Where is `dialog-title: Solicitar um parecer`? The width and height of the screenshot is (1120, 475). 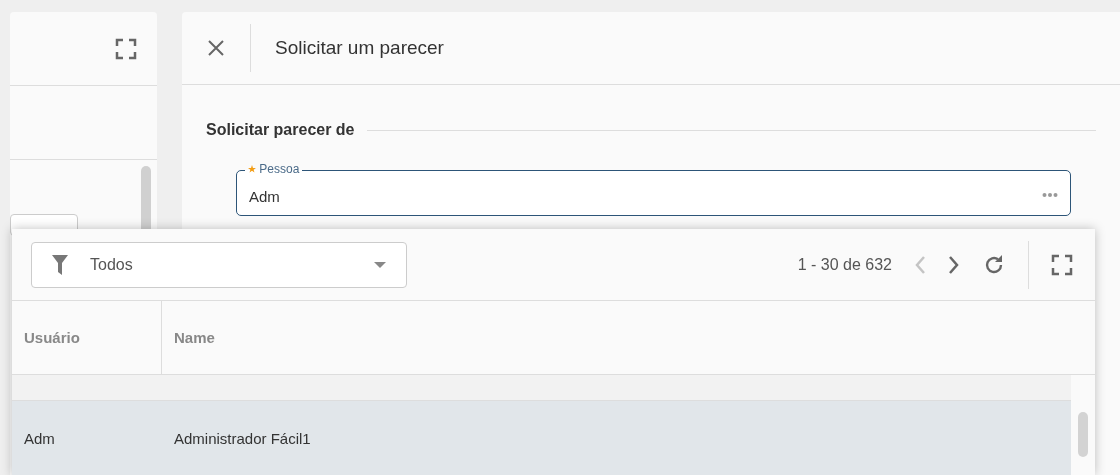
dialog-title: Solicitar um parecer is located at coordinates (359, 48).